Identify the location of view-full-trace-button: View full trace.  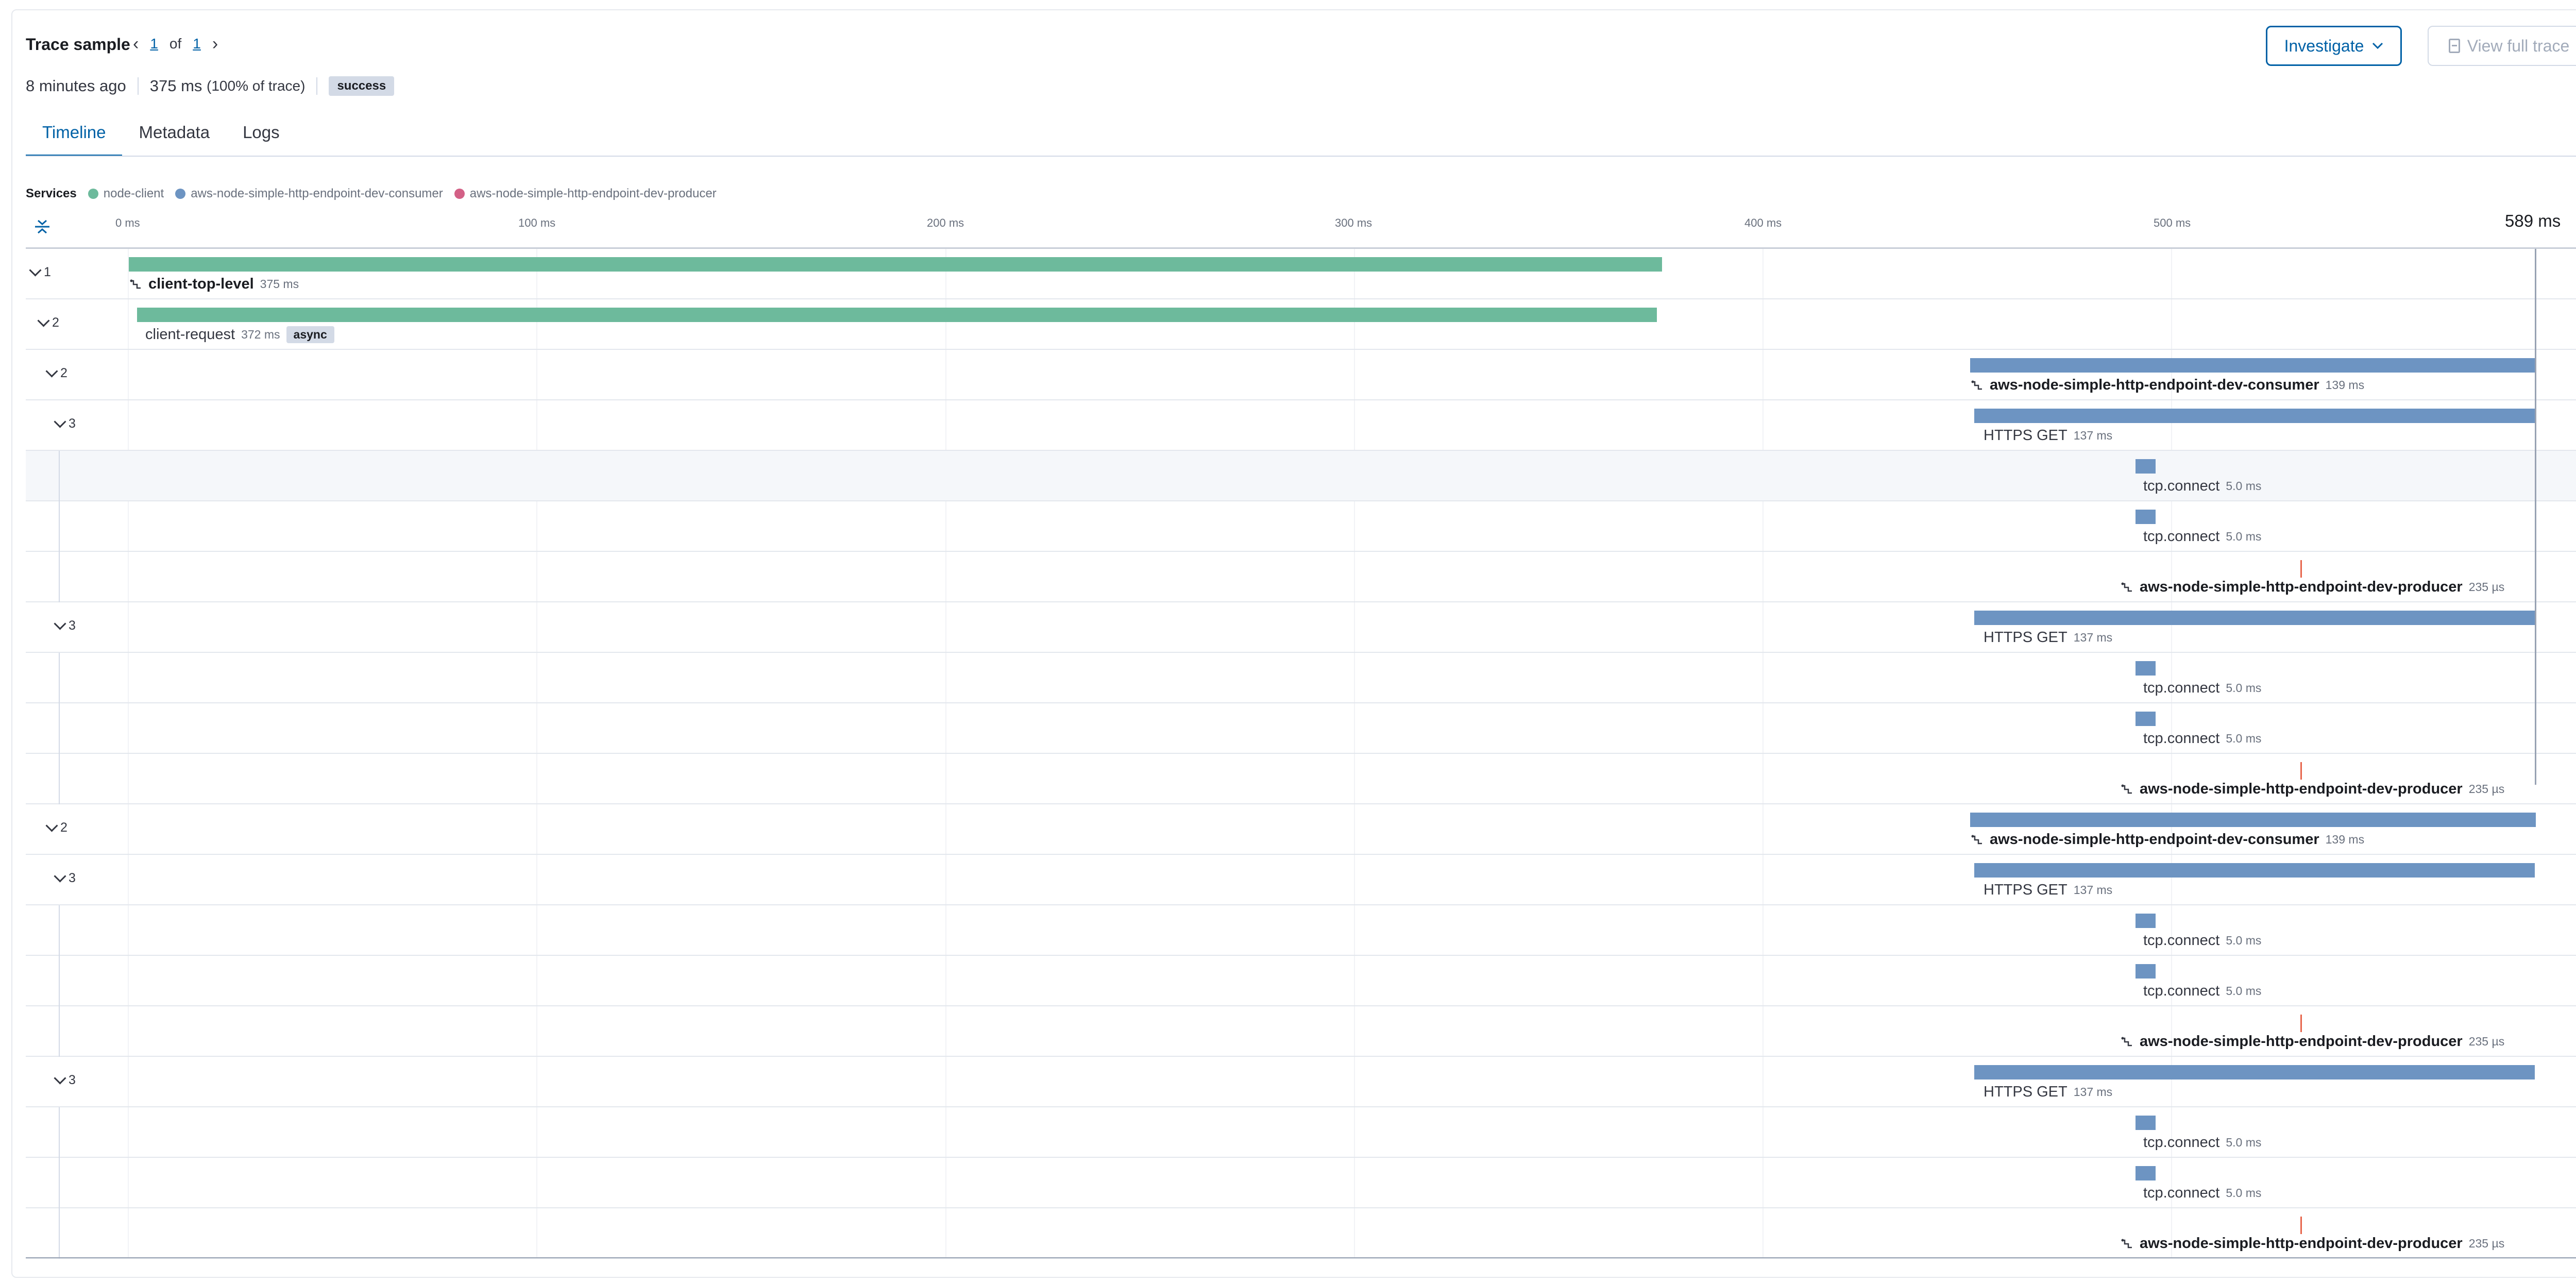
(2502, 46).